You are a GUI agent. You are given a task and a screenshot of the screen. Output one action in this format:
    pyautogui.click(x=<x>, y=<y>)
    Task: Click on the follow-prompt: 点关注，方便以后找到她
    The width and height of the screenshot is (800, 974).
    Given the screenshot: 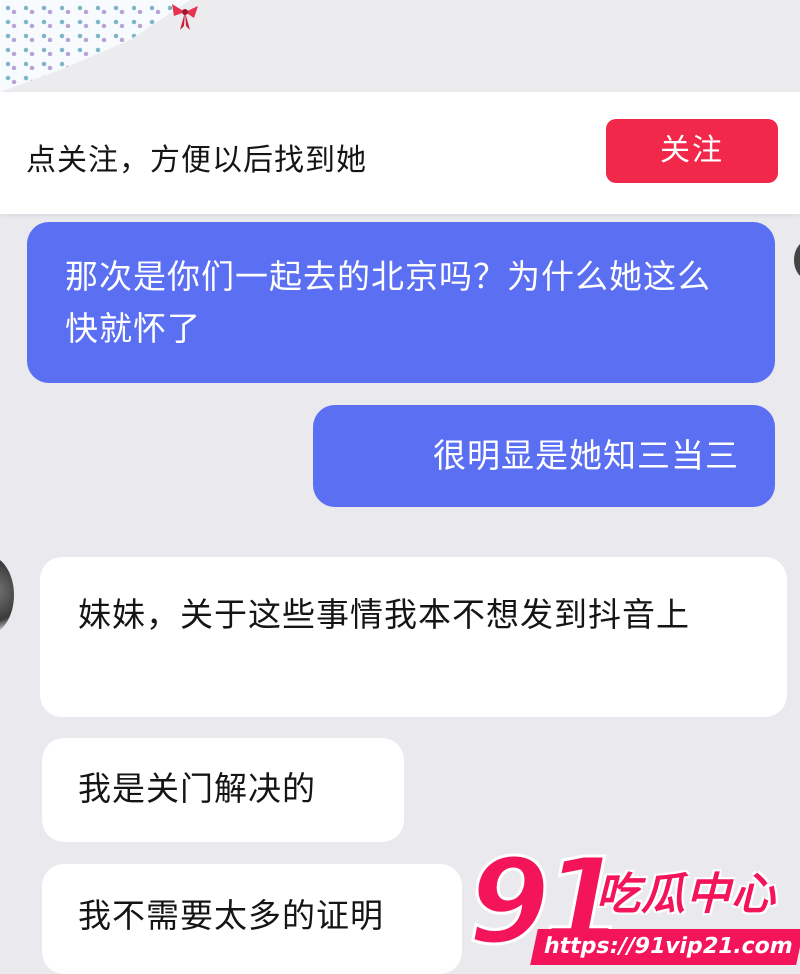 What is the action you would take?
    pyautogui.click(x=196, y=160)
    